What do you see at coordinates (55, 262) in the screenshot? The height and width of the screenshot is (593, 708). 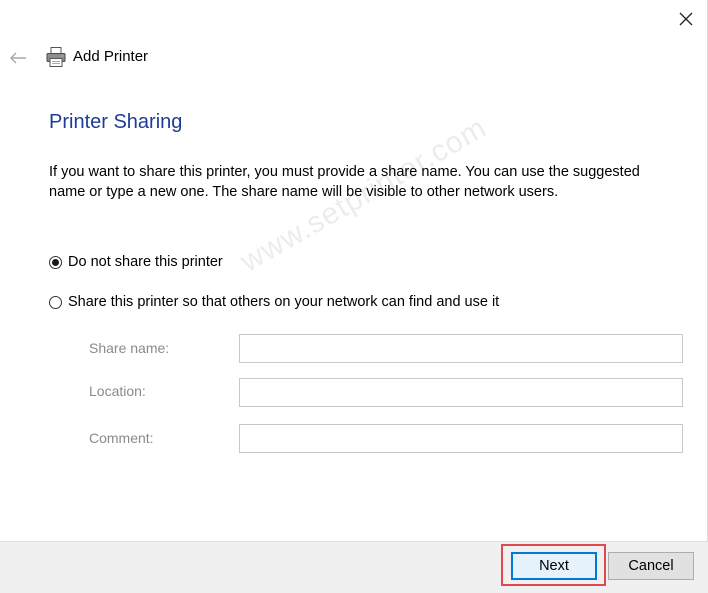 I see `radio-button-checked` at bounding box center [55, 262].